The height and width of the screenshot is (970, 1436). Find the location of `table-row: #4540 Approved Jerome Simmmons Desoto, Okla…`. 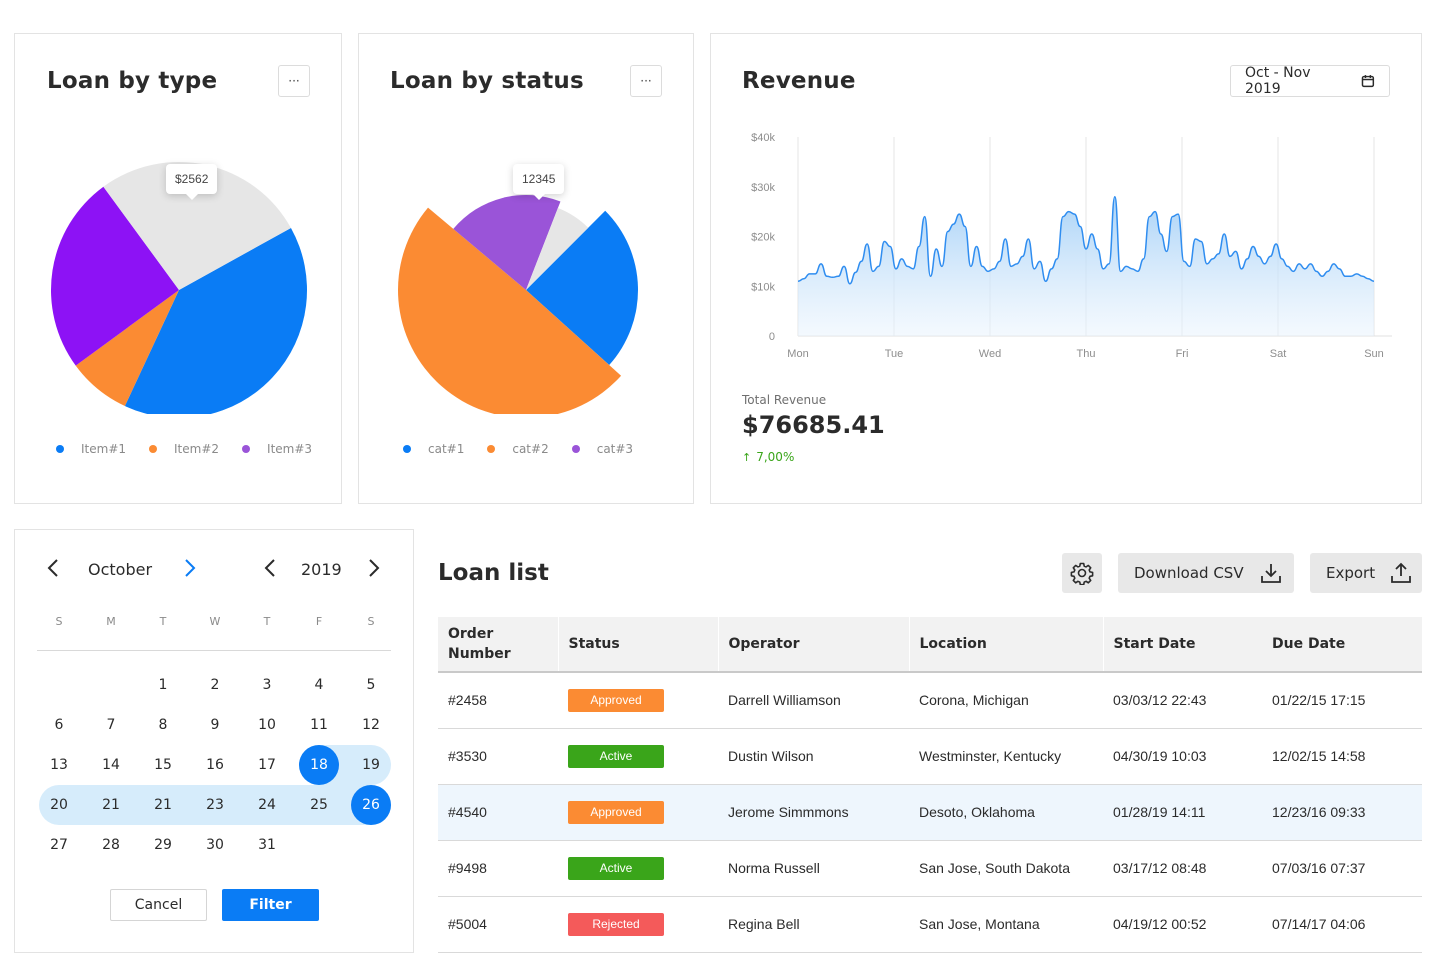

table-row: #4540 Approved Jerome Simmmons Desoto, Okla… is located at coordinates (930, 812).